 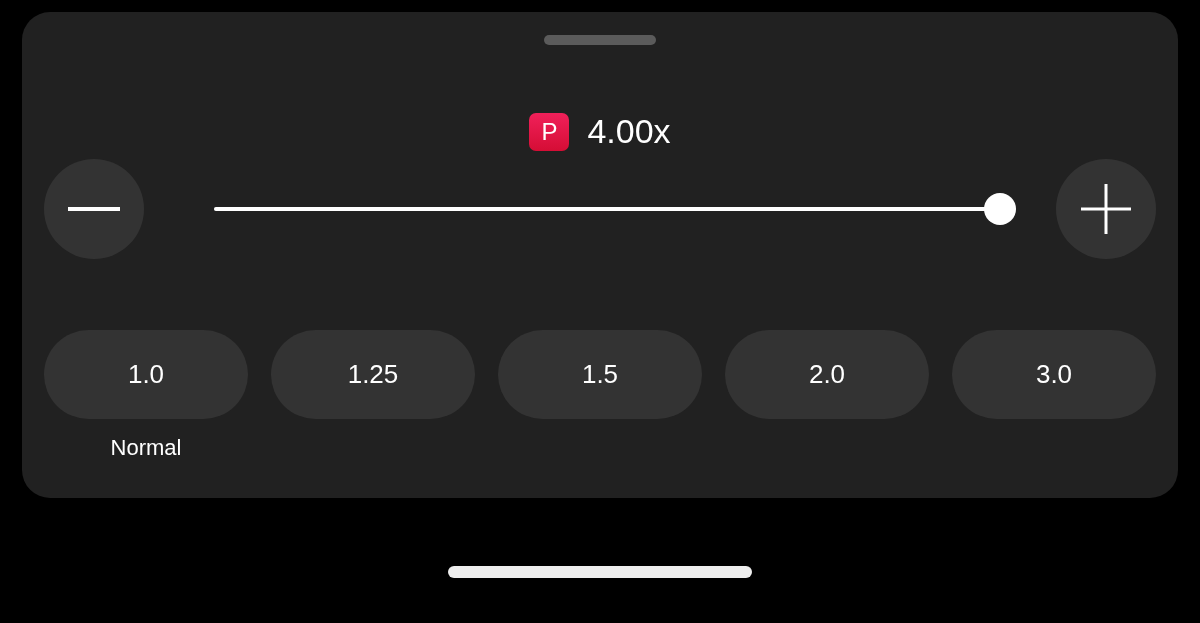 I want to click on speed-preset-button: 3.0, so click(x=1054, y=374).